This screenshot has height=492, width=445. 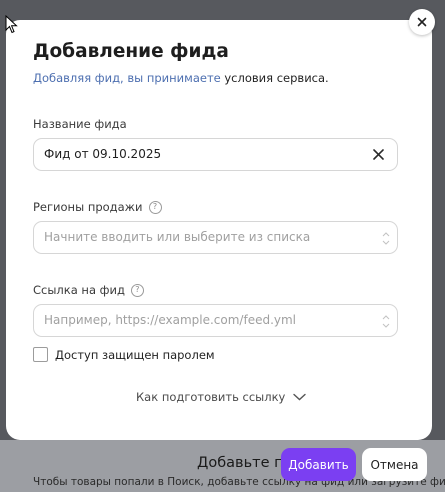 What do you see at coordinates (394, 464) in the screenshot?
I see `cancel-button: Отмена` at bounding box center [394, 464].